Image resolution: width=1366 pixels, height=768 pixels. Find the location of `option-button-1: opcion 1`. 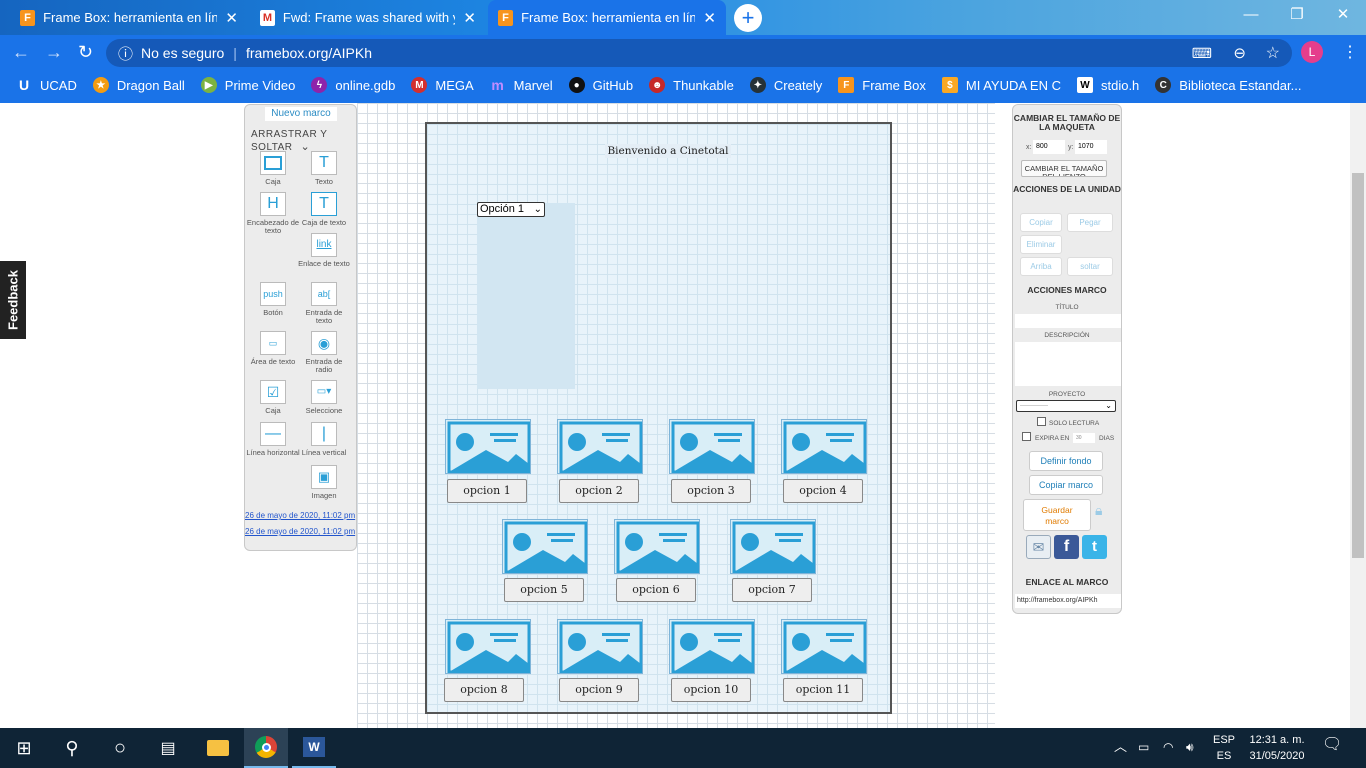

option-button-1: opcion 1 is located at coordinates (487, 491).